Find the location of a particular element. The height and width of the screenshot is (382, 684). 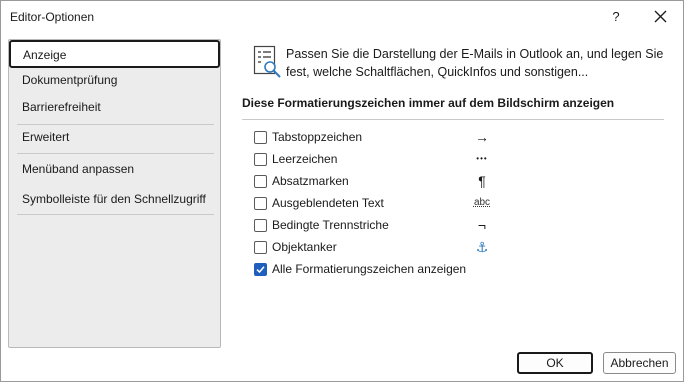

anchor-icon: ⚓ is located at coordinates (482, 247).